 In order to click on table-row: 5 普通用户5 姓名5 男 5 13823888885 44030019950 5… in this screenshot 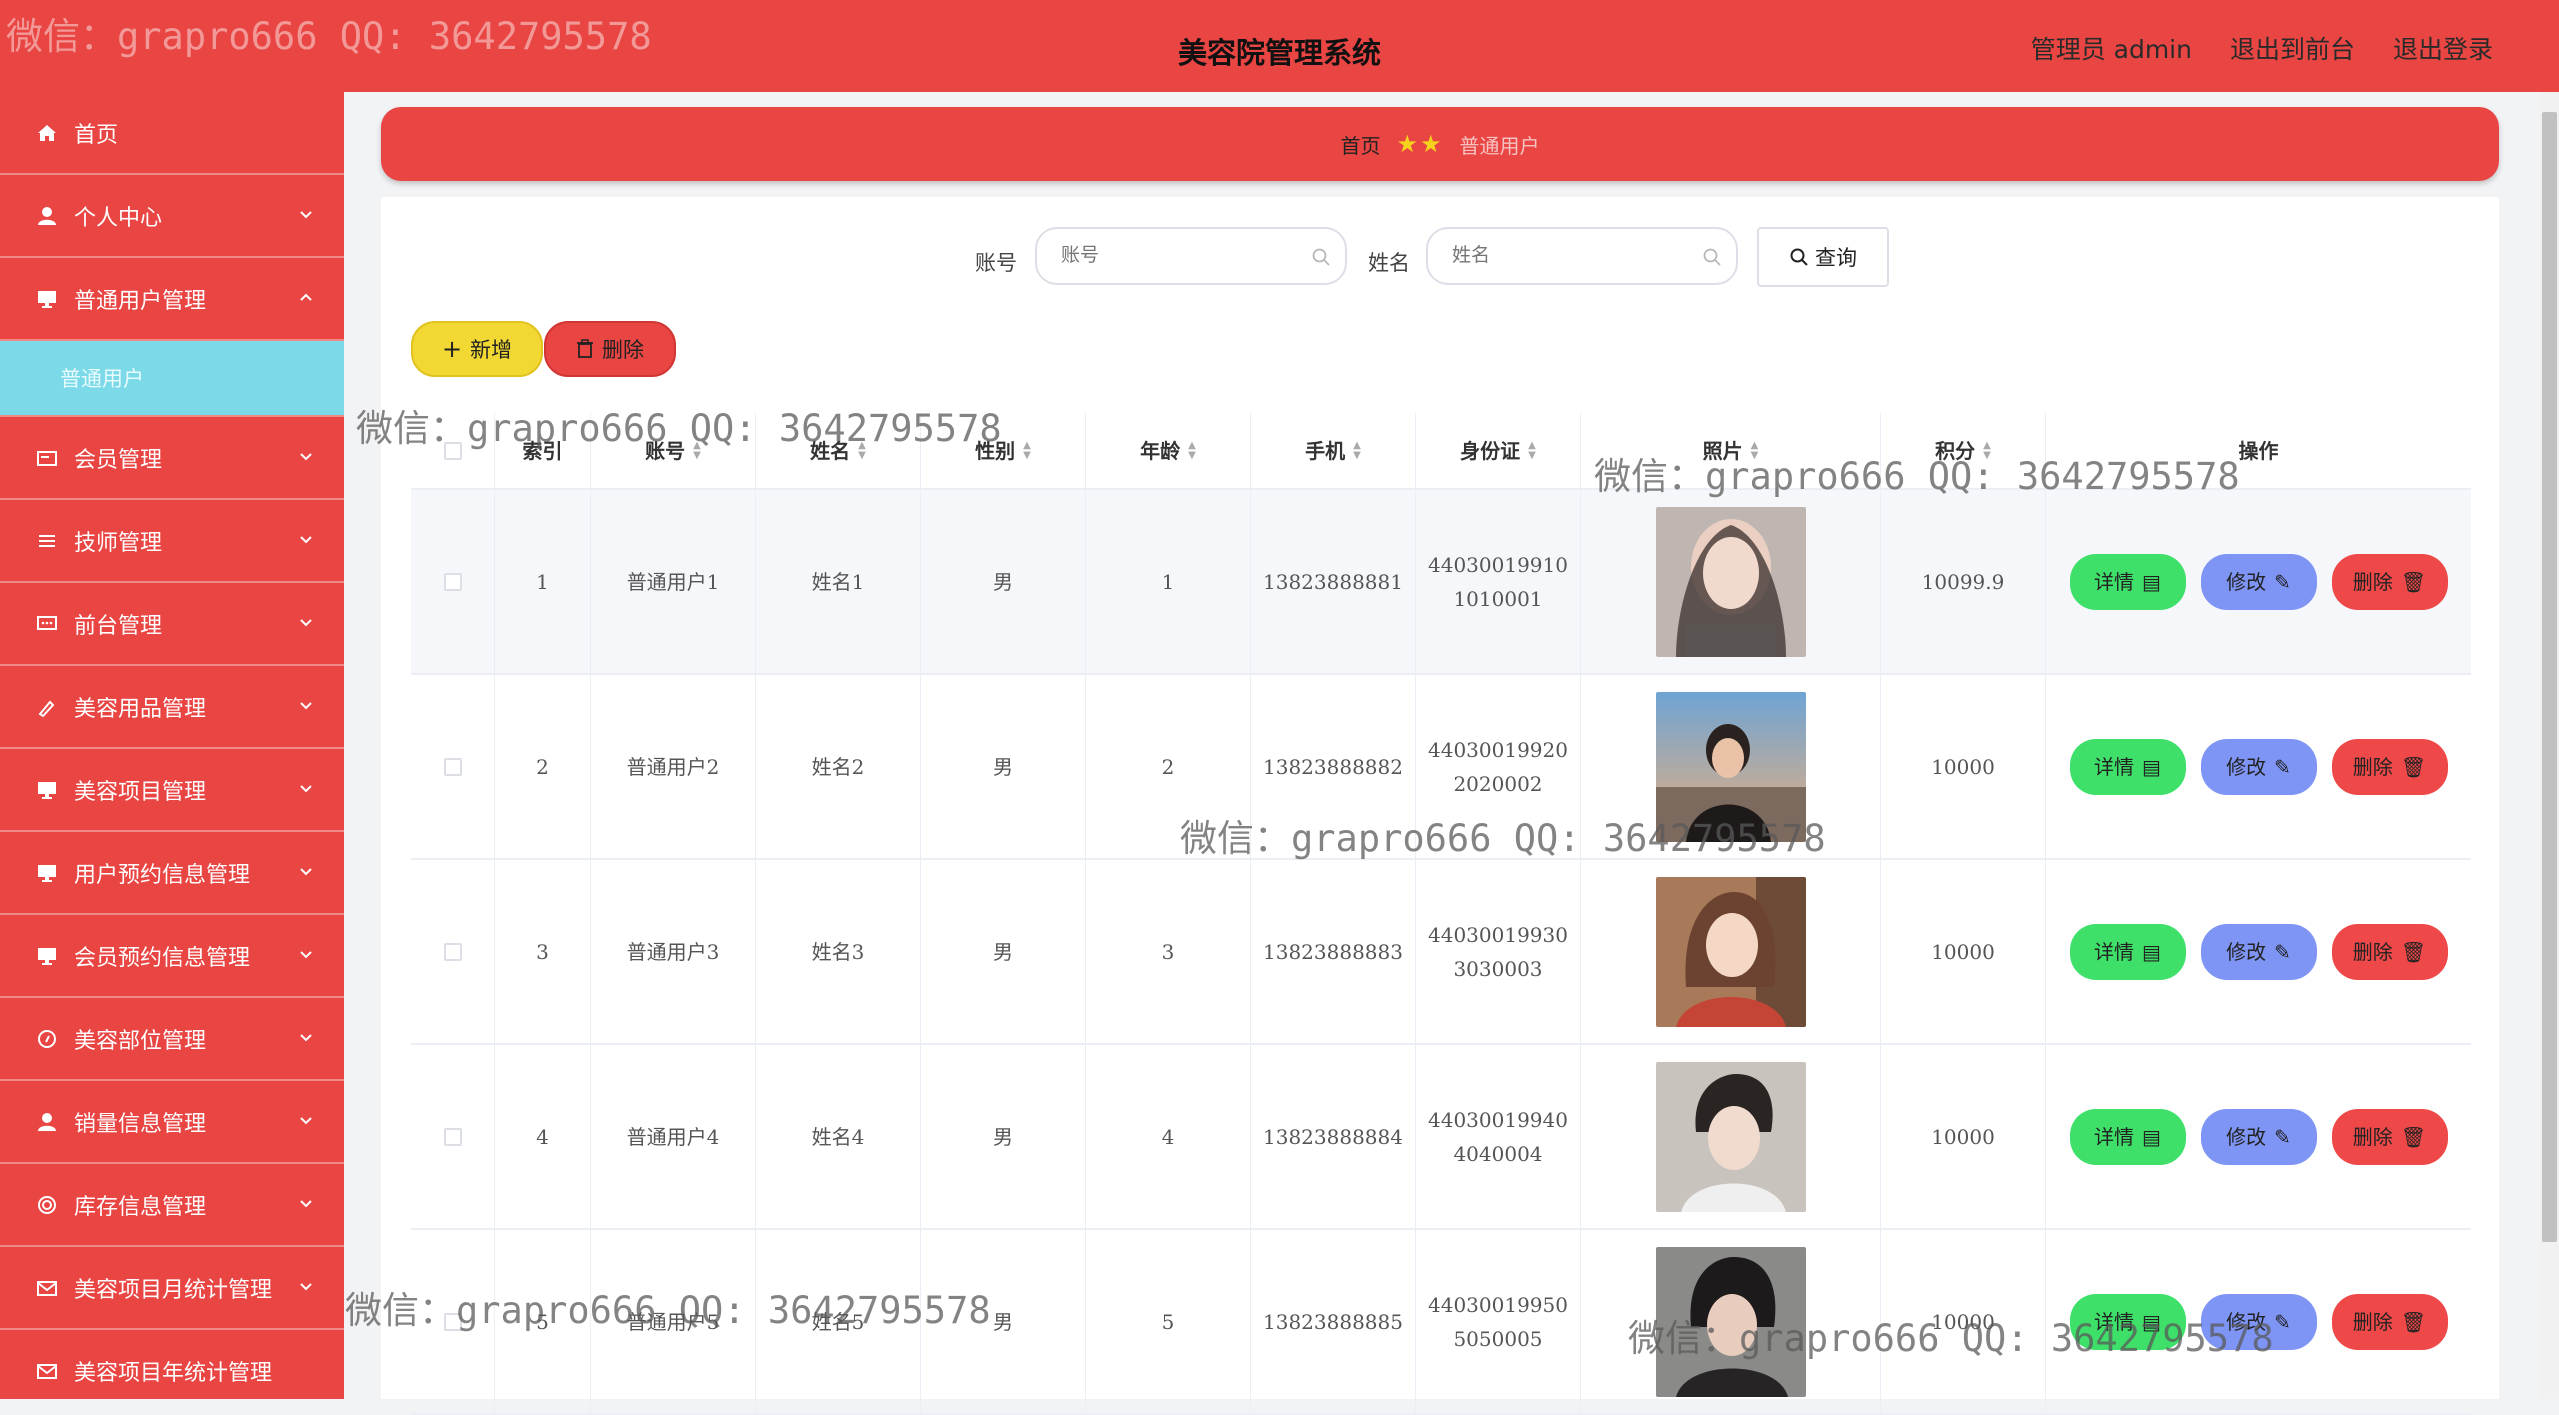, I will do `click(1441, 1322)`.